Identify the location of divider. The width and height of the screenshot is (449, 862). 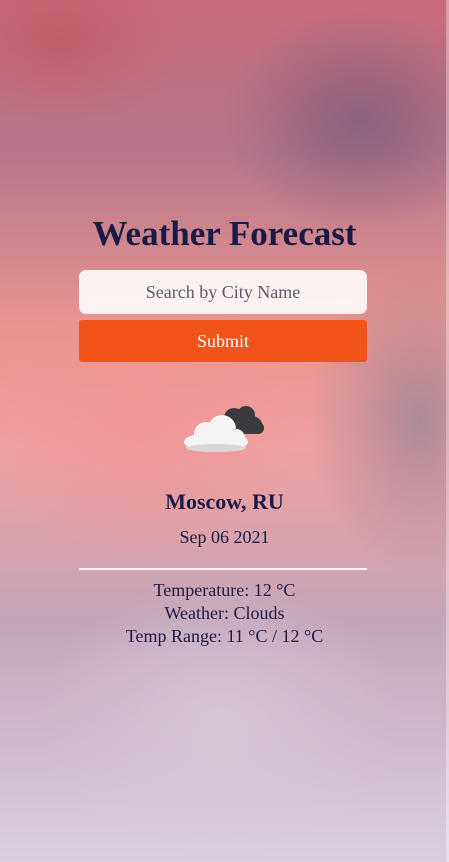
(223, 569).